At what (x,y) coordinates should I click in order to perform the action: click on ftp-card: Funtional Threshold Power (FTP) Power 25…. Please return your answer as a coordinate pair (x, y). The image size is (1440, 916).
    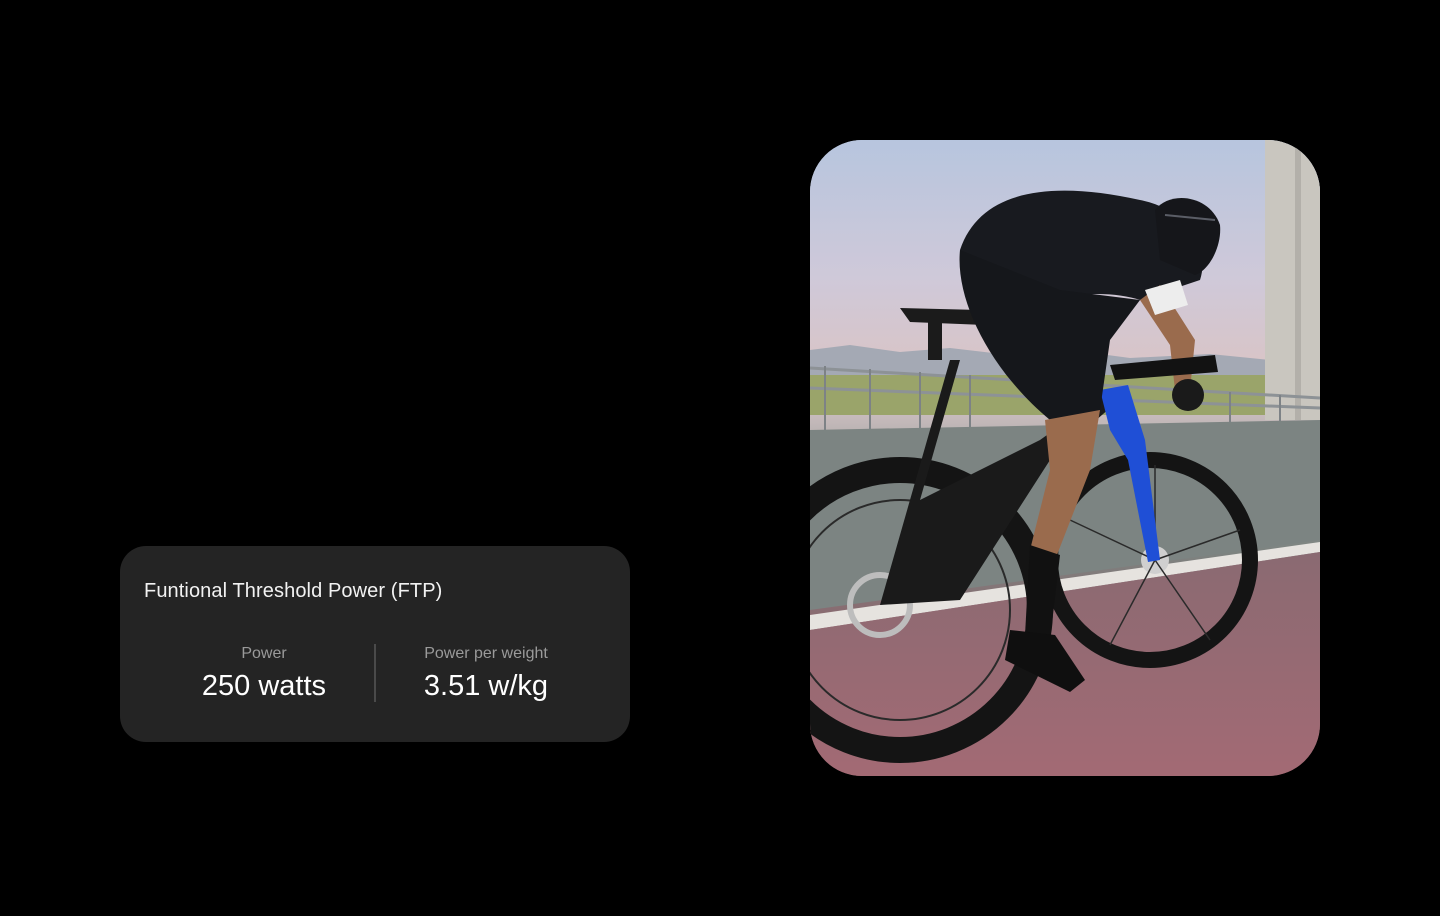
    Looking at the image, I should click on (375, 644).